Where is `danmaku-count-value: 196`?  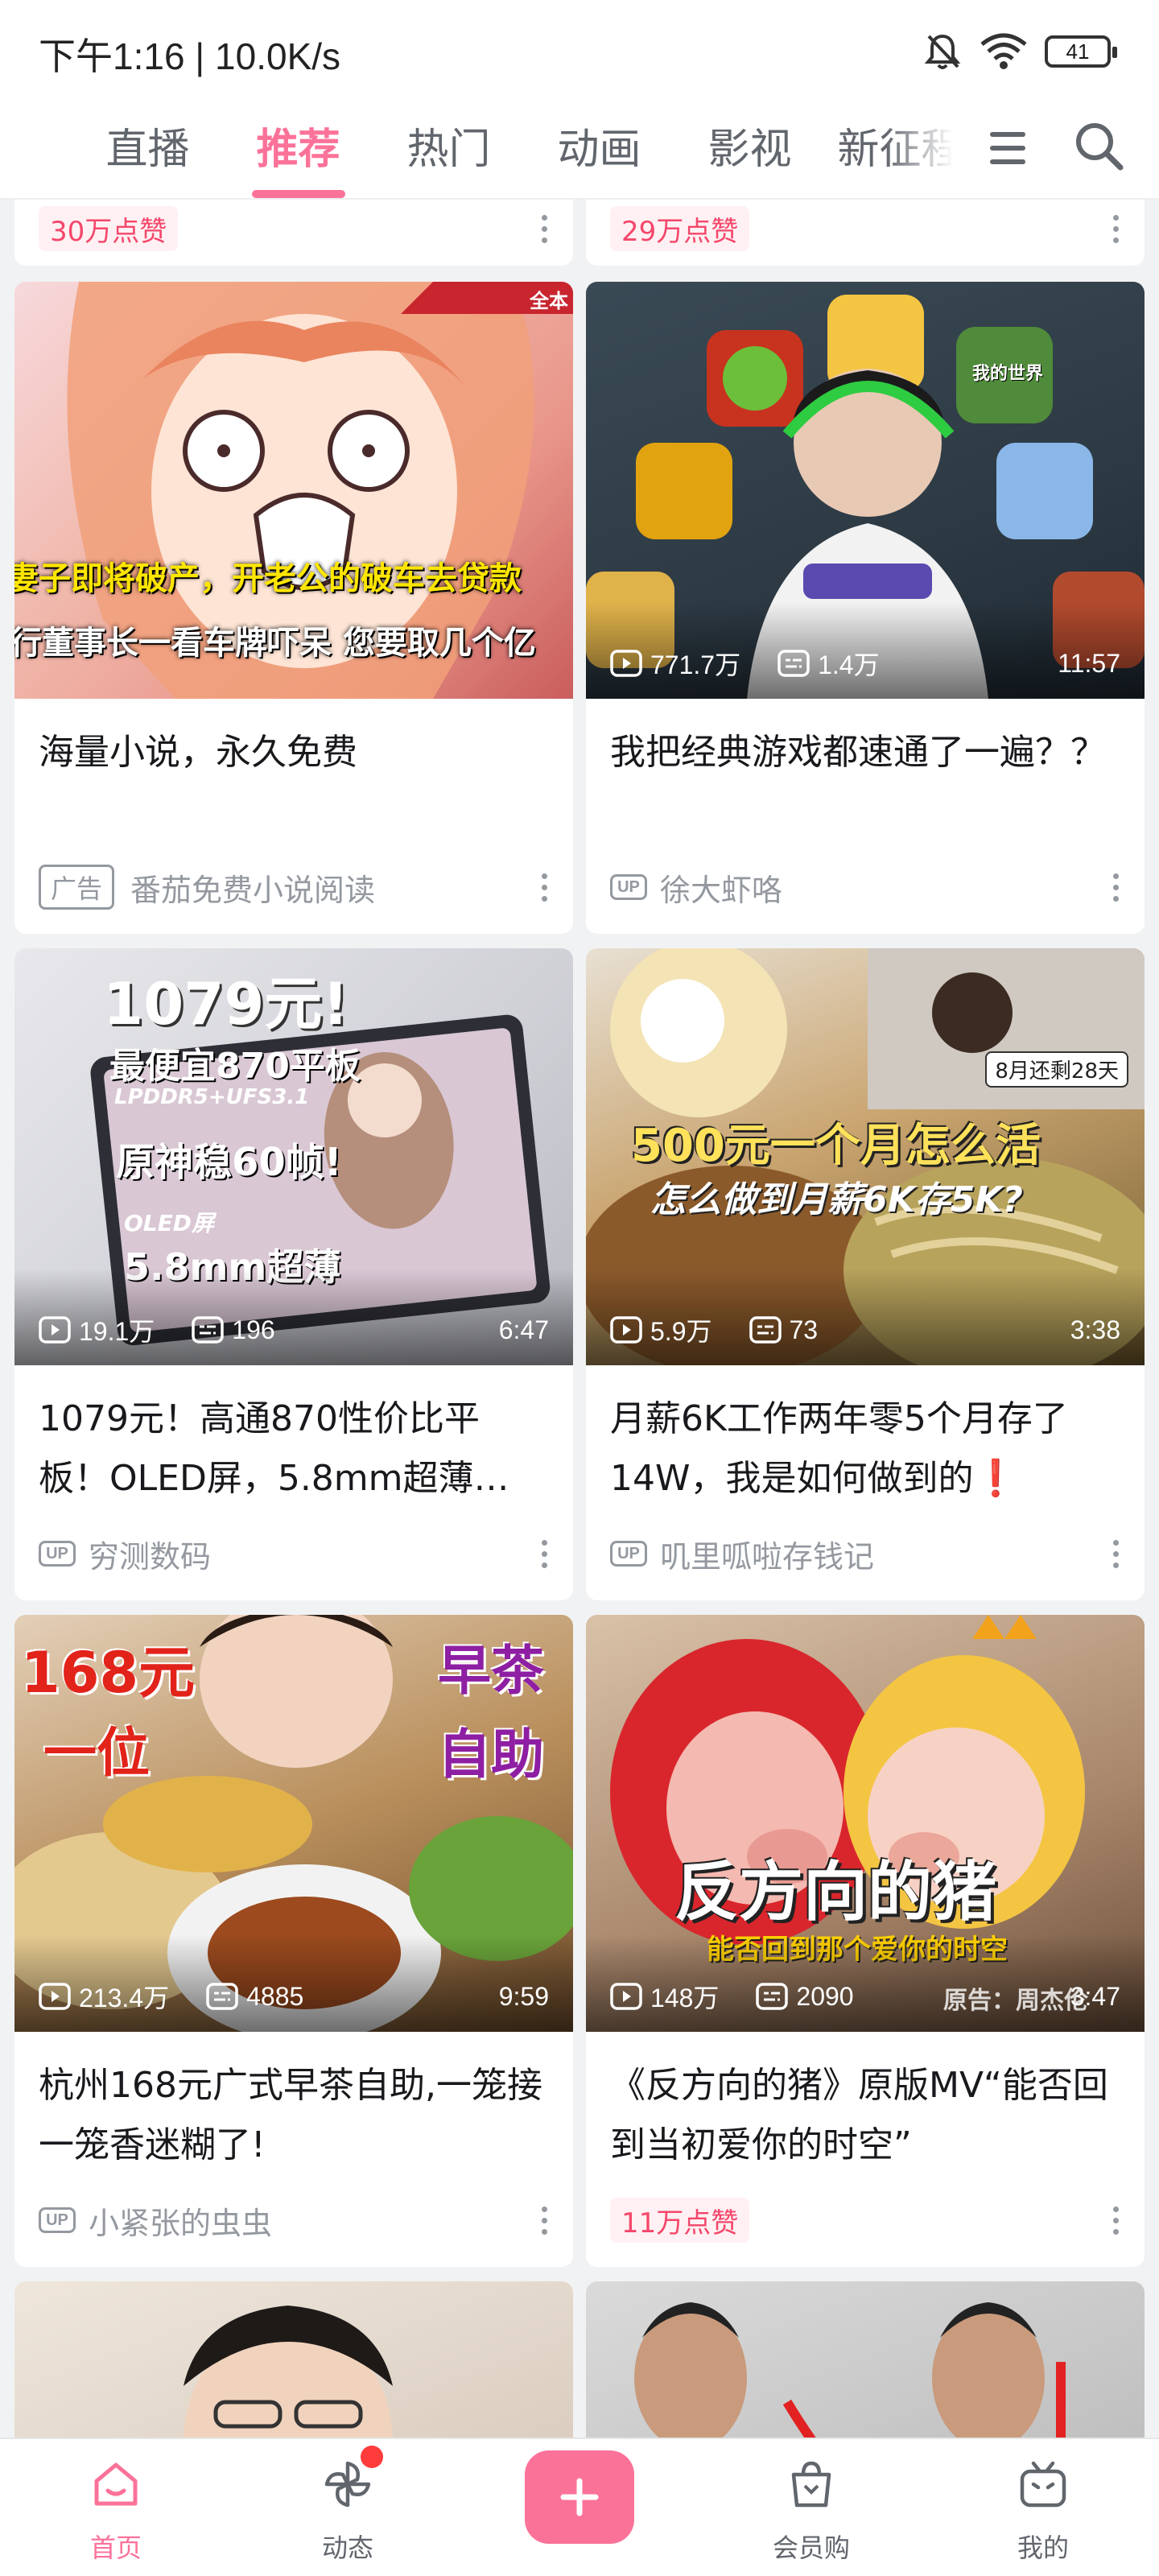
danmaku-count-value: 196 is located at coordinates (253, 1329).